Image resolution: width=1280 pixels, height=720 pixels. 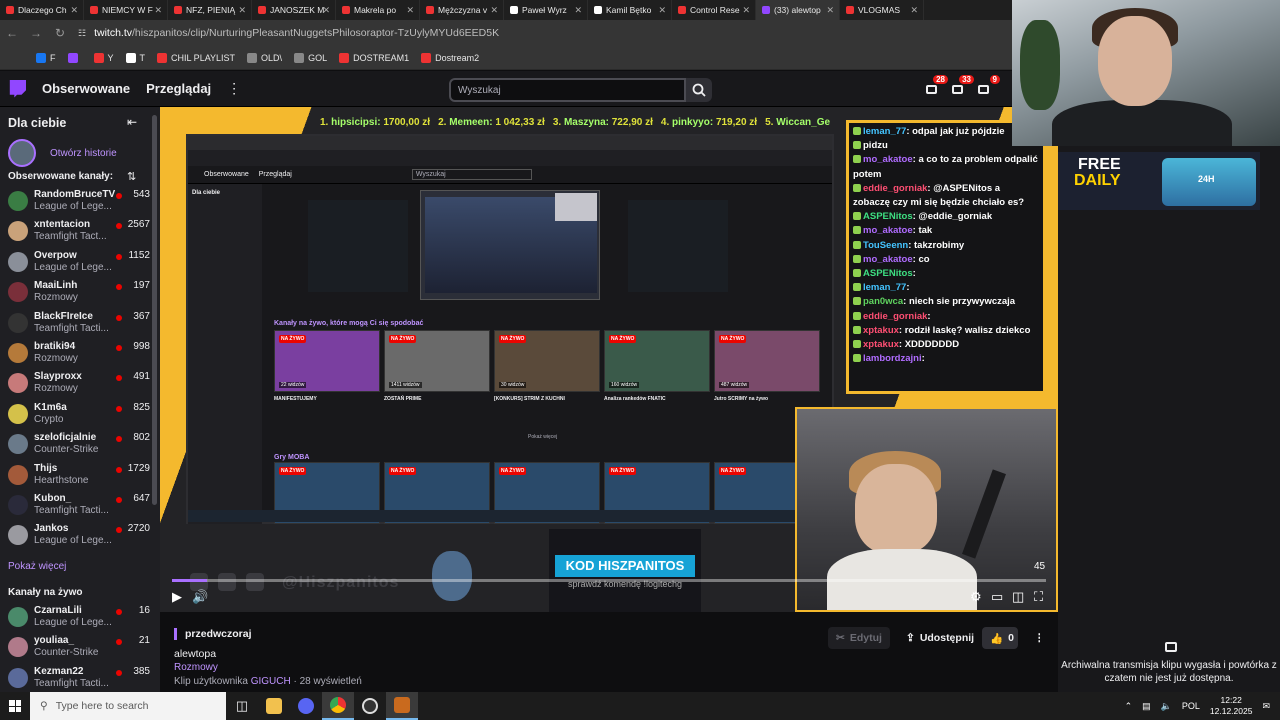 What do you see at coordinates (83, 153) in the screenshot?
I see `open-stories-link: Otwórz historie` at bounding box center [83, 153].